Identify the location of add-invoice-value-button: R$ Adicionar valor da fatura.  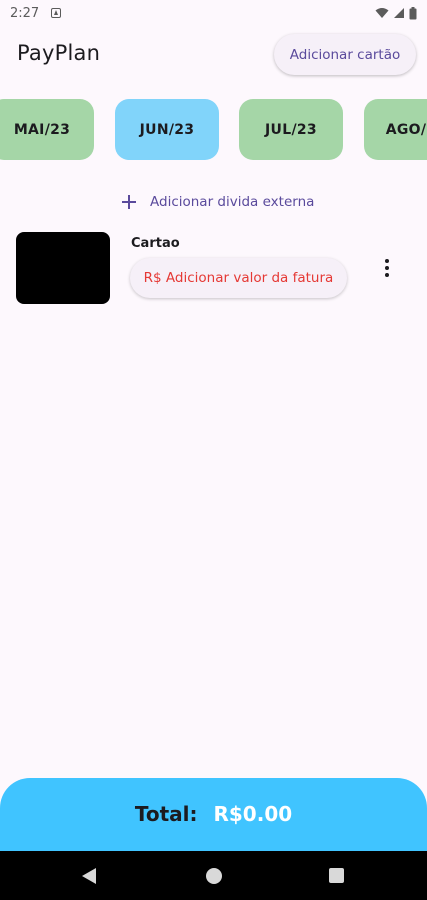
(238, 278).